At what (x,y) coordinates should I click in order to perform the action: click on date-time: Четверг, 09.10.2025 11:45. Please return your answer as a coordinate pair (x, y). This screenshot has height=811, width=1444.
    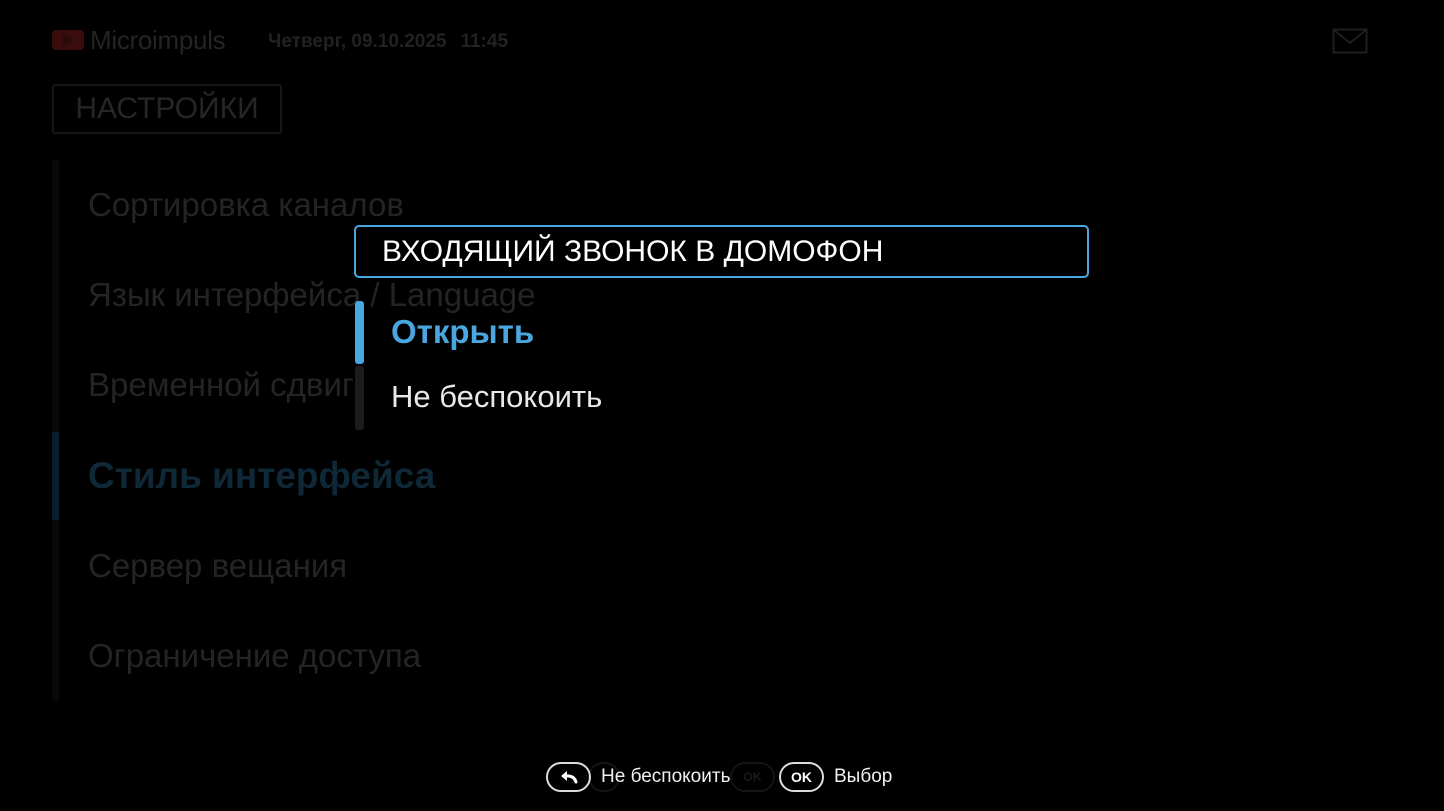
    Looking at the image, I should click on (388, 42).